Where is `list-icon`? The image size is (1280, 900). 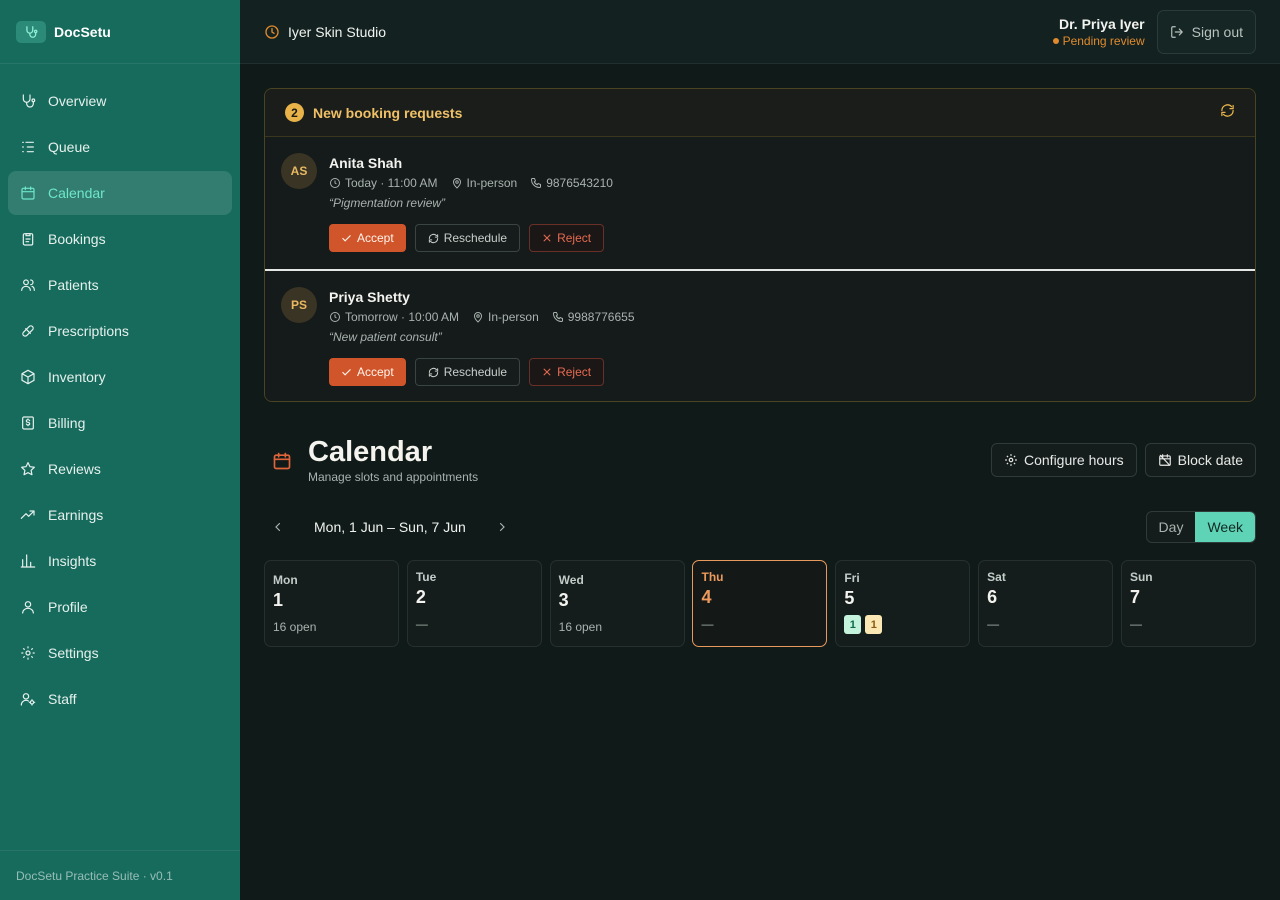 list-icon is located at coordinates (28, 147).